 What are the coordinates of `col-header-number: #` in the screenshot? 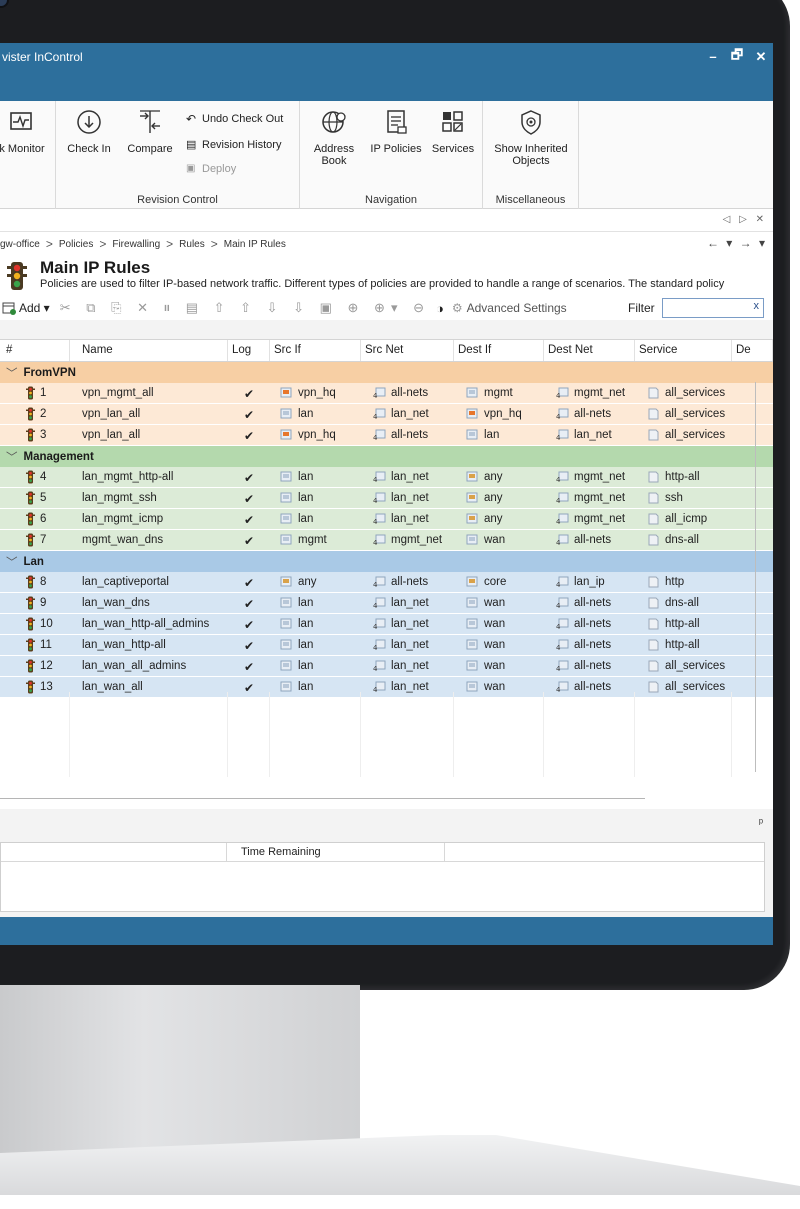 It's located at (35, 350).